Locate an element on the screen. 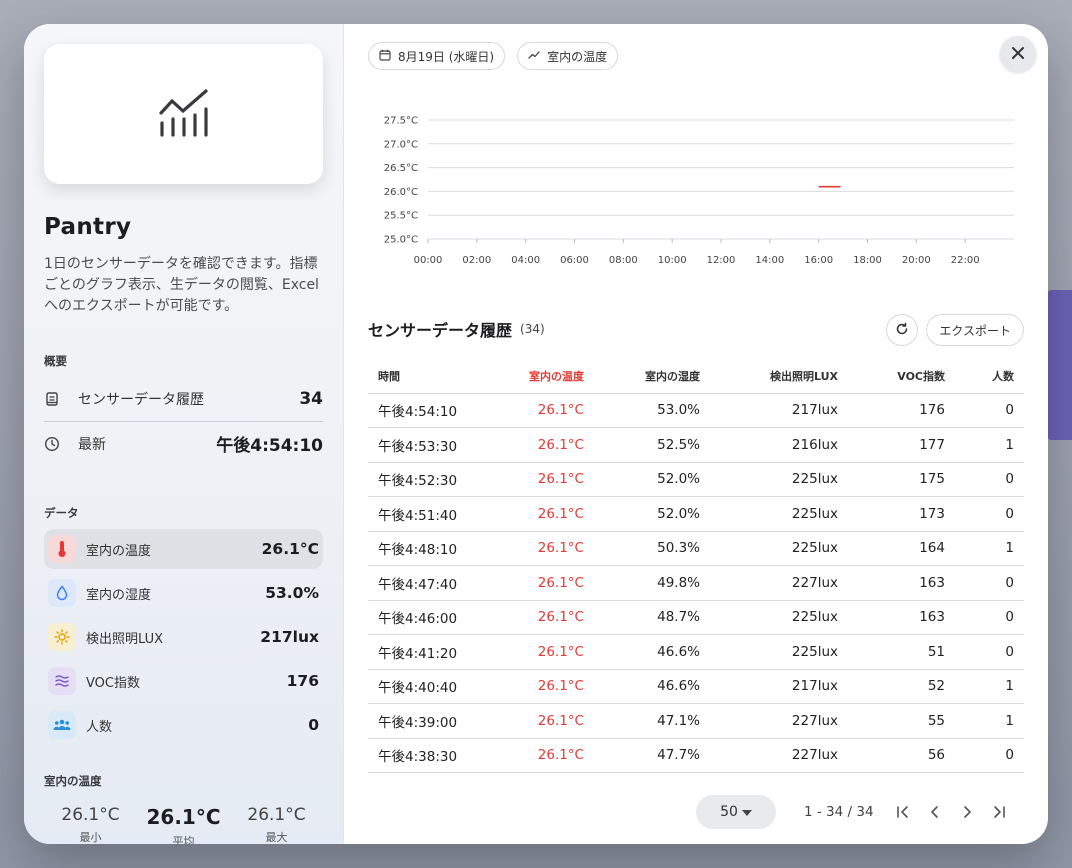  cell-voc: 164 is located at coordinates (901, 548).